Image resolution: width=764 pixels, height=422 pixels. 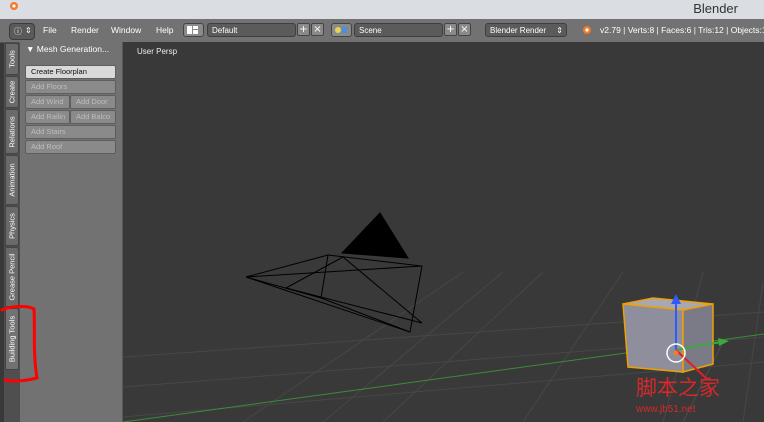 I want to click on scene-icon, so click(x=341, y=30).